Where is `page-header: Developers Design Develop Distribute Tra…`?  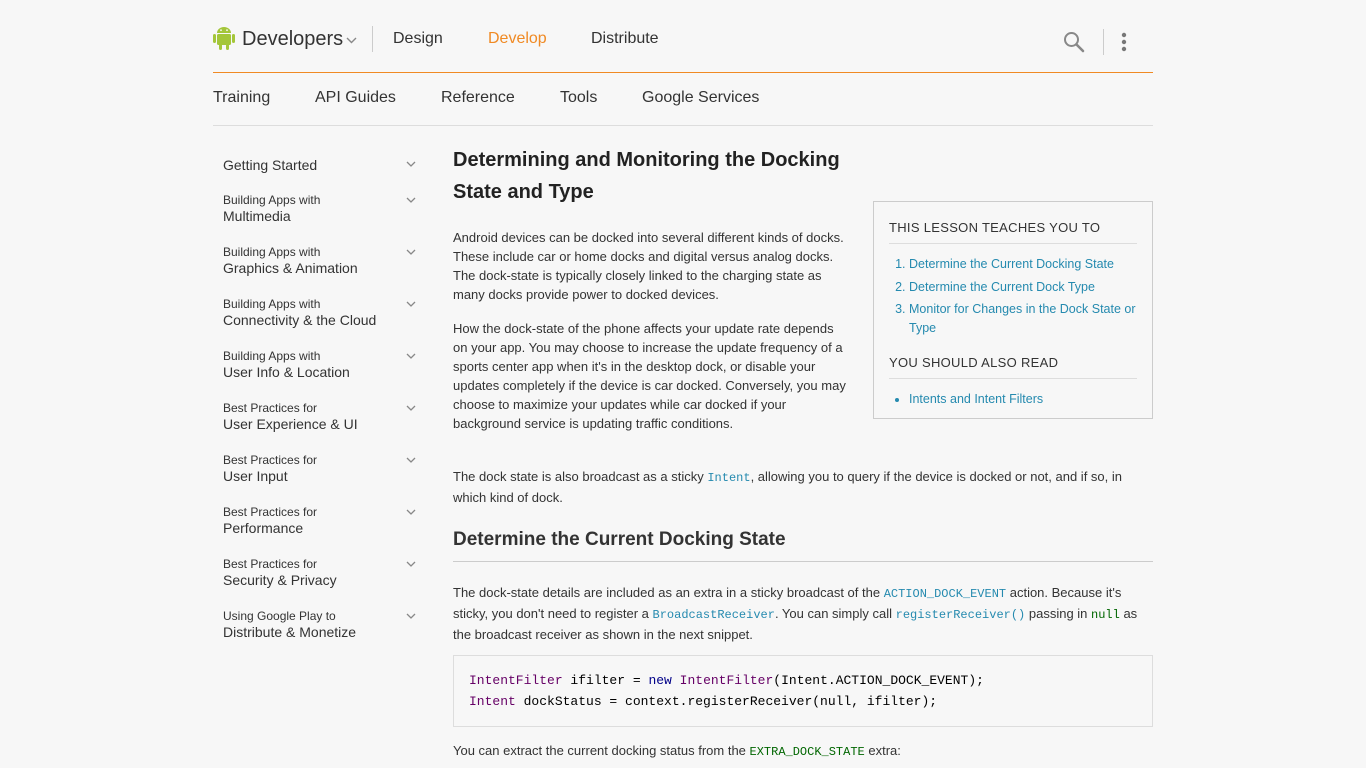 page-header: Developers Design Develop Distribute Tra… is located at coordinates (683, 63).